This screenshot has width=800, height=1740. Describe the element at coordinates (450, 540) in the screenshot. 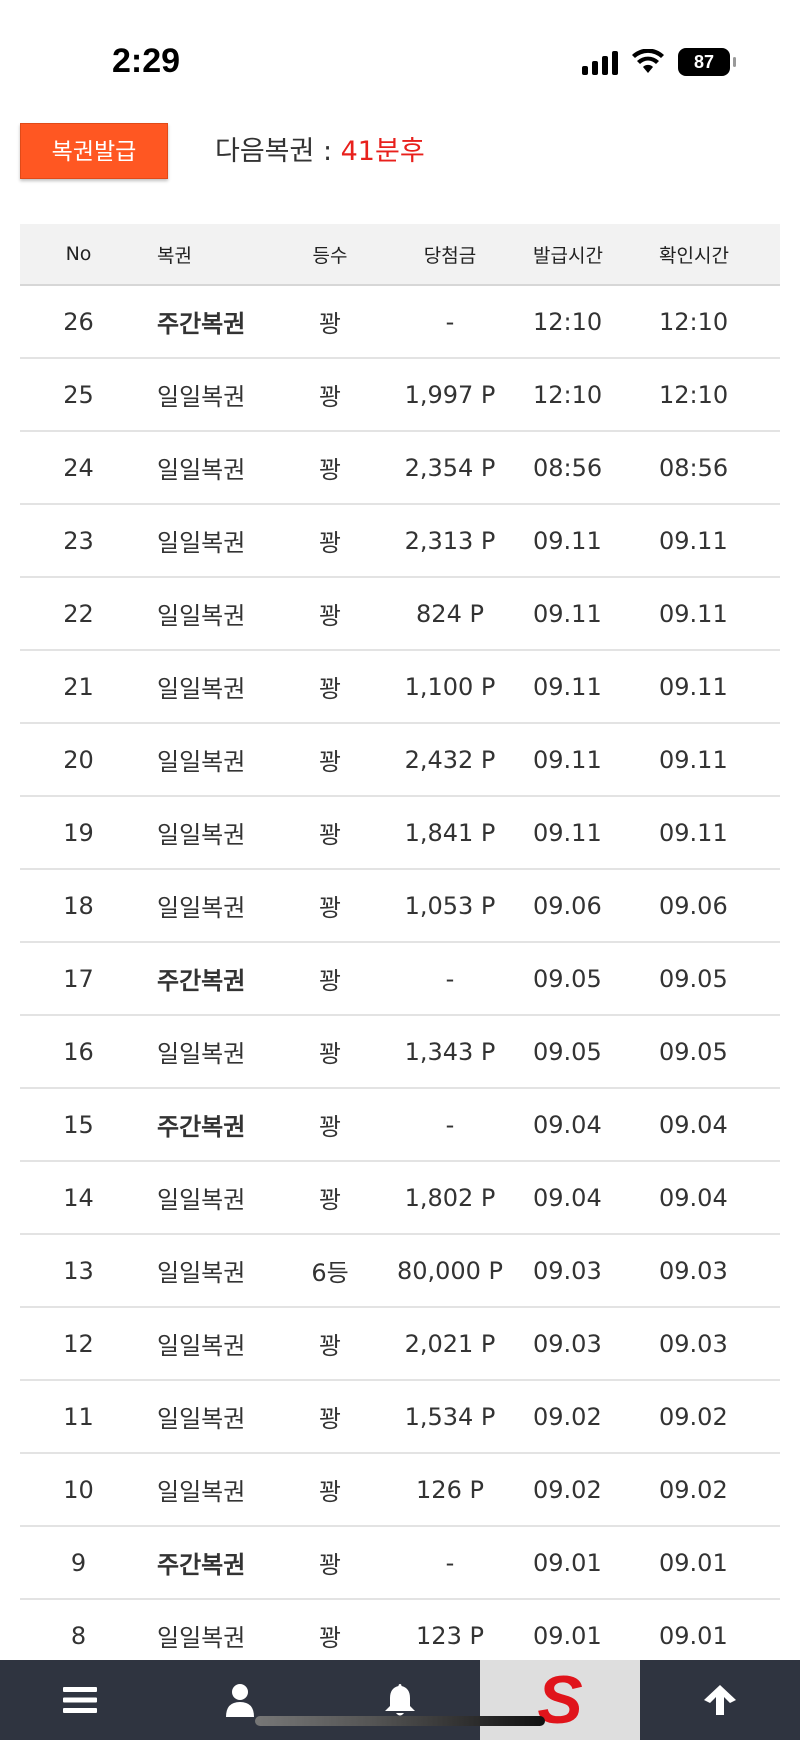

I see `cell-prize: 2,313 P` at that location.